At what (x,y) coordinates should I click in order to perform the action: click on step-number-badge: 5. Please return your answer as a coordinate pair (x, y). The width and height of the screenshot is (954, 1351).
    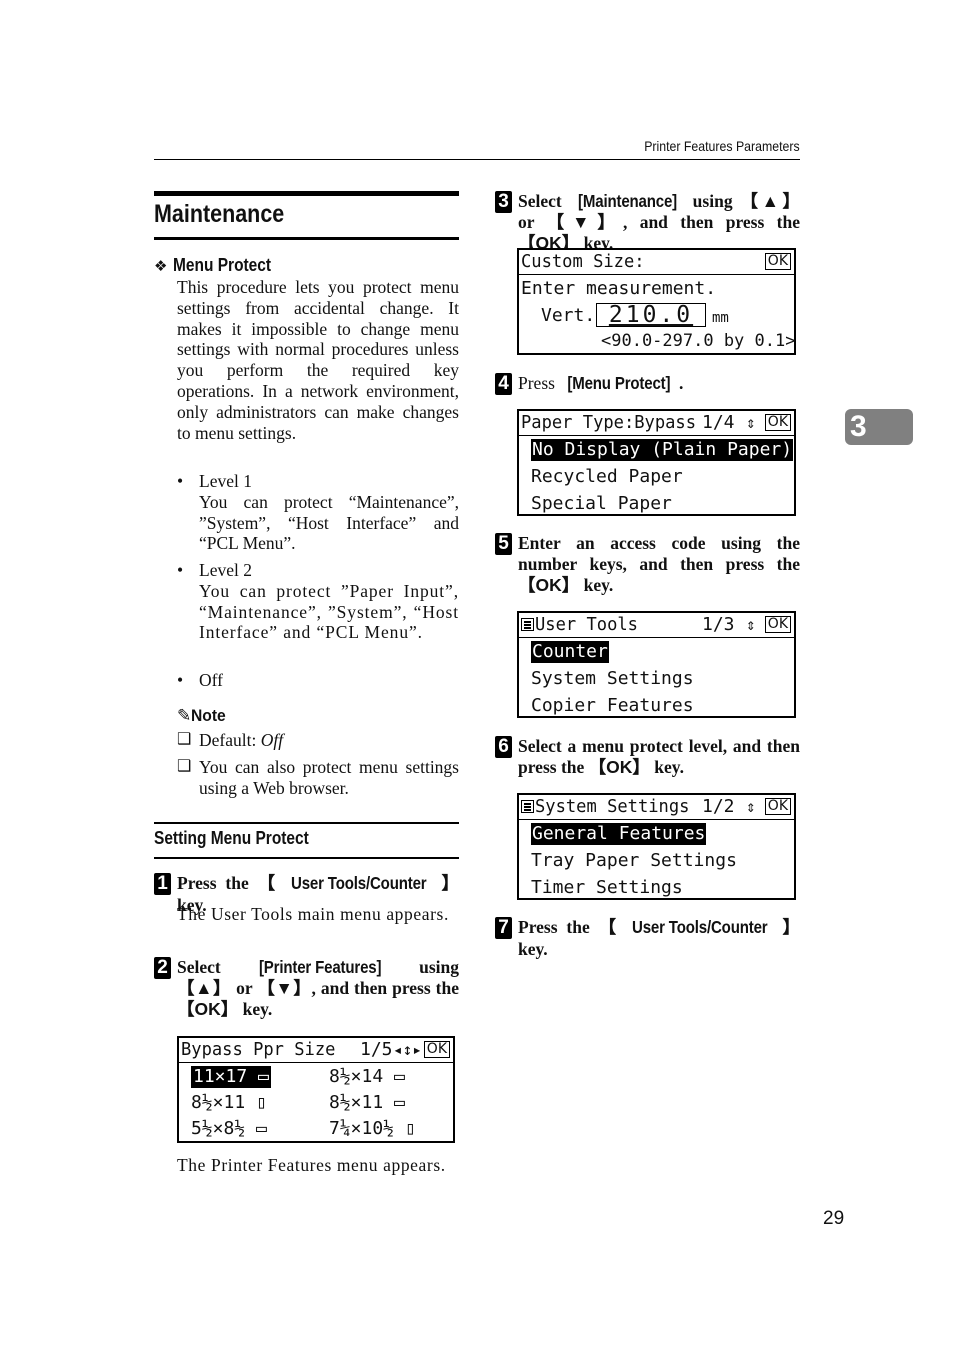
    Looking at the image, I should click on (503, 544).